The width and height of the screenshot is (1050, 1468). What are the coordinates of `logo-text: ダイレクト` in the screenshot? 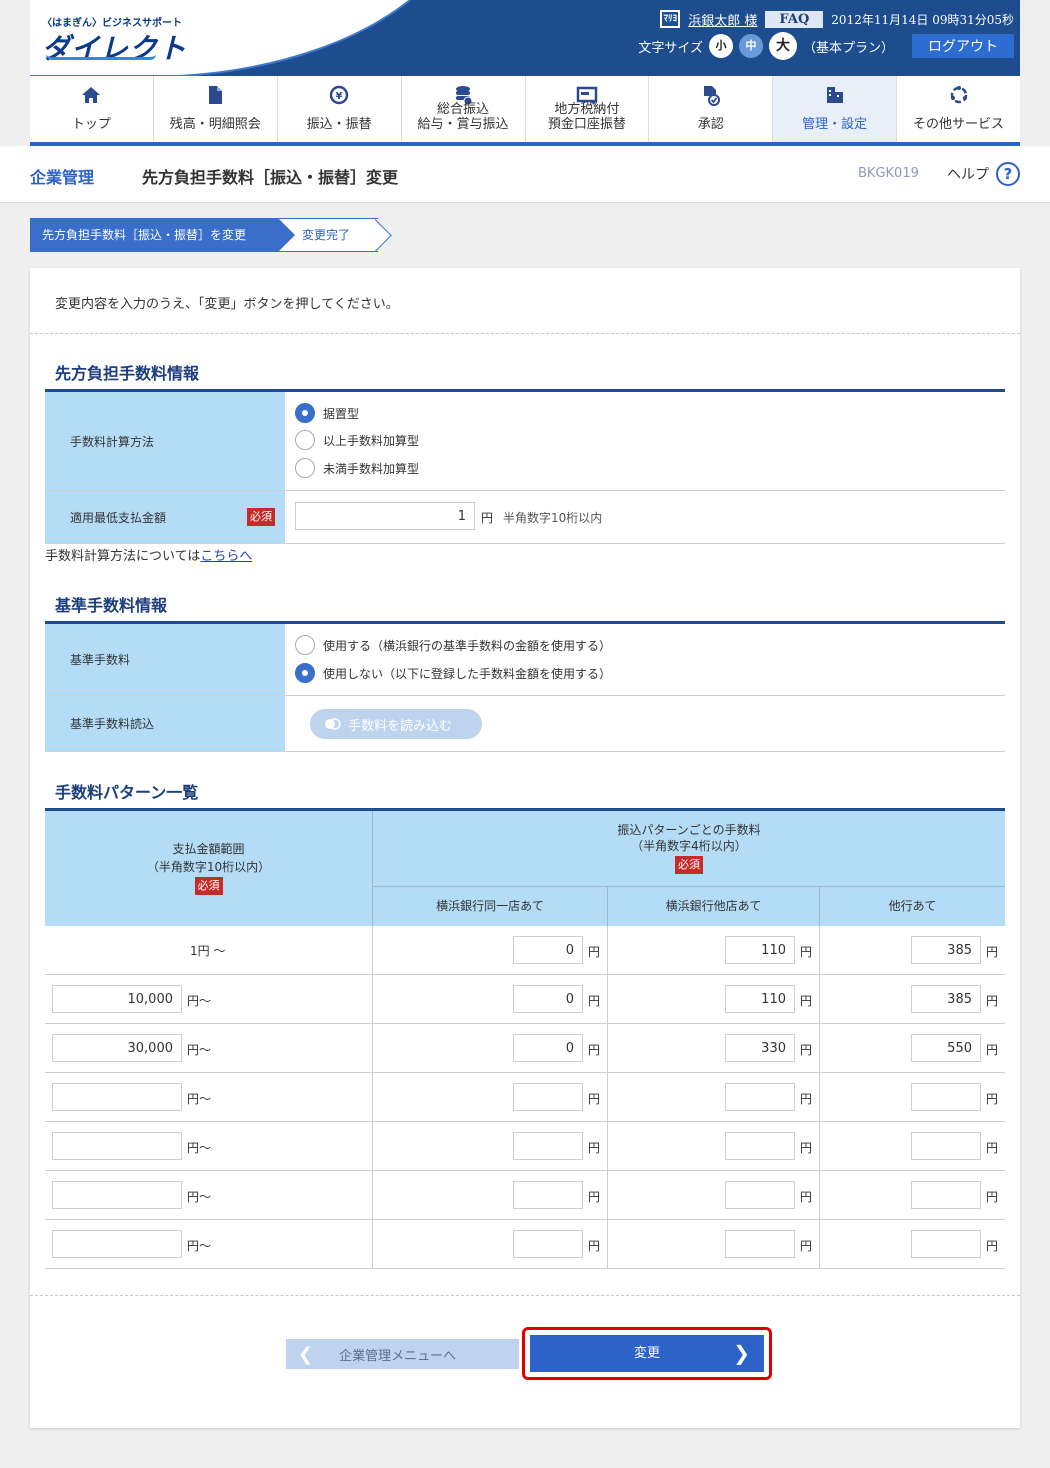 It's located at (115, 48).